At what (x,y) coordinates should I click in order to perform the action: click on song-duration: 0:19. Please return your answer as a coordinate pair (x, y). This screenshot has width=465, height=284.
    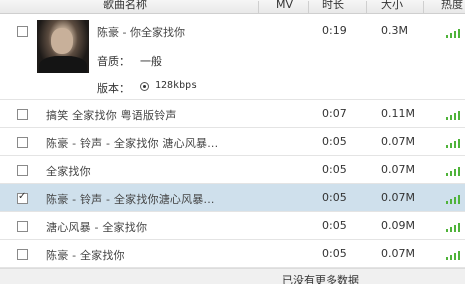
    Looking at the image, I should click on (334, 30).